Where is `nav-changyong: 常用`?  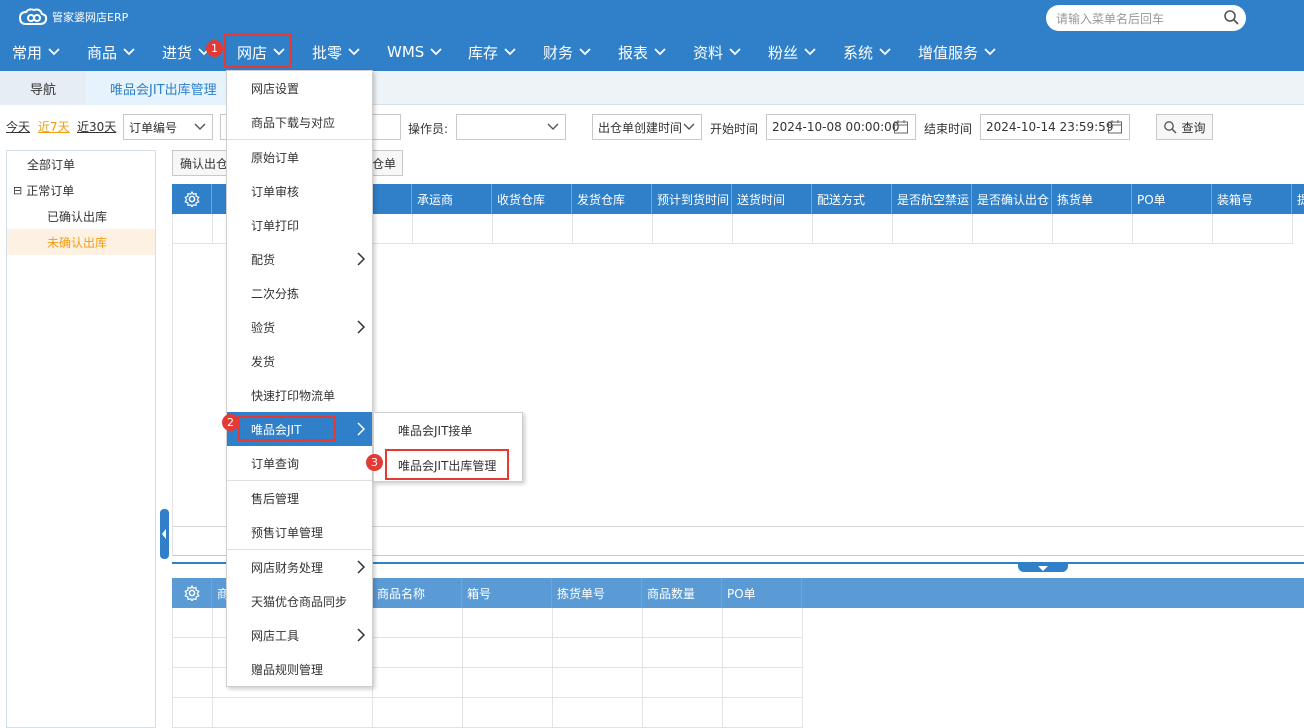 nav-changyong: 常用 is located at coordinates (36, 52).